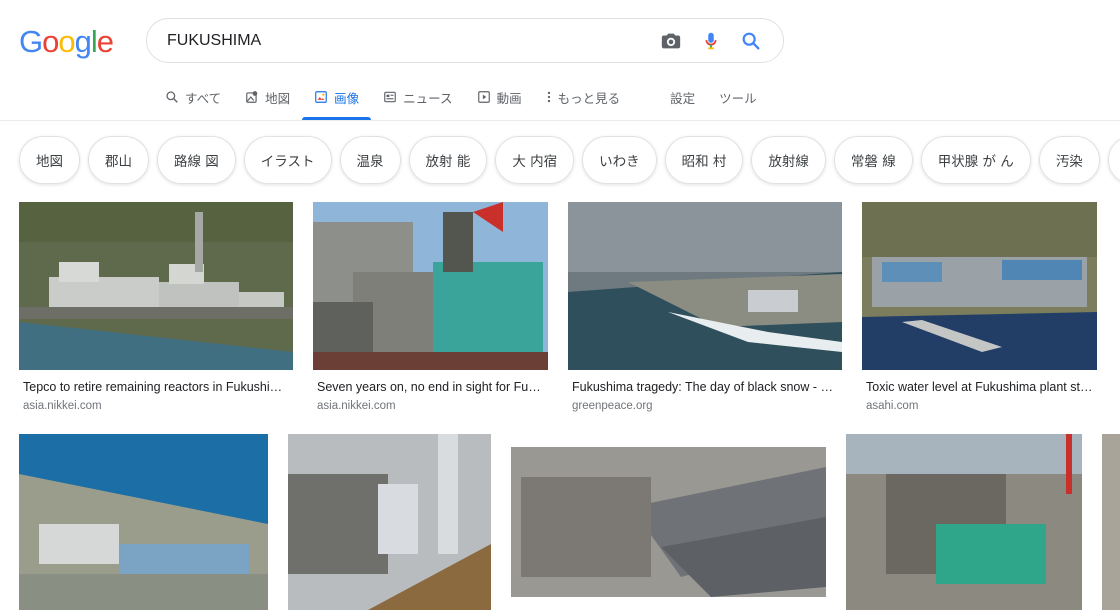  I want to click on tab-images: 画像, so click(337, 100).